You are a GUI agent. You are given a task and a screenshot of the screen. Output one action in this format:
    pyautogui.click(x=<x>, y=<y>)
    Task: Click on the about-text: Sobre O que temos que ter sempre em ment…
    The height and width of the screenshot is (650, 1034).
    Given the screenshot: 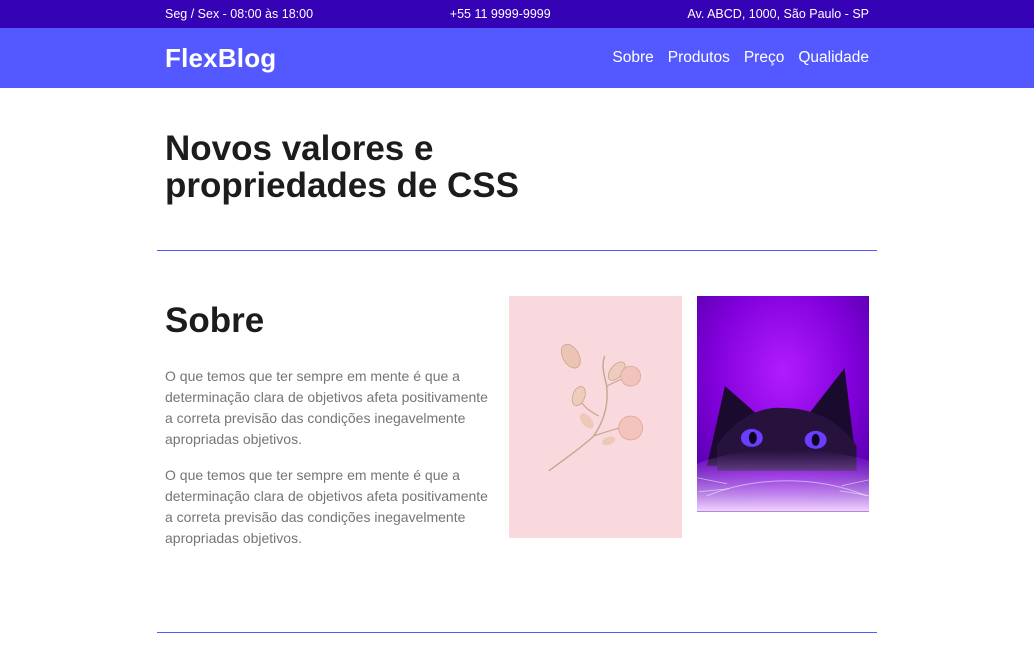 What is the action you would take?
    pyautogui.click(x=329, y=430)
    